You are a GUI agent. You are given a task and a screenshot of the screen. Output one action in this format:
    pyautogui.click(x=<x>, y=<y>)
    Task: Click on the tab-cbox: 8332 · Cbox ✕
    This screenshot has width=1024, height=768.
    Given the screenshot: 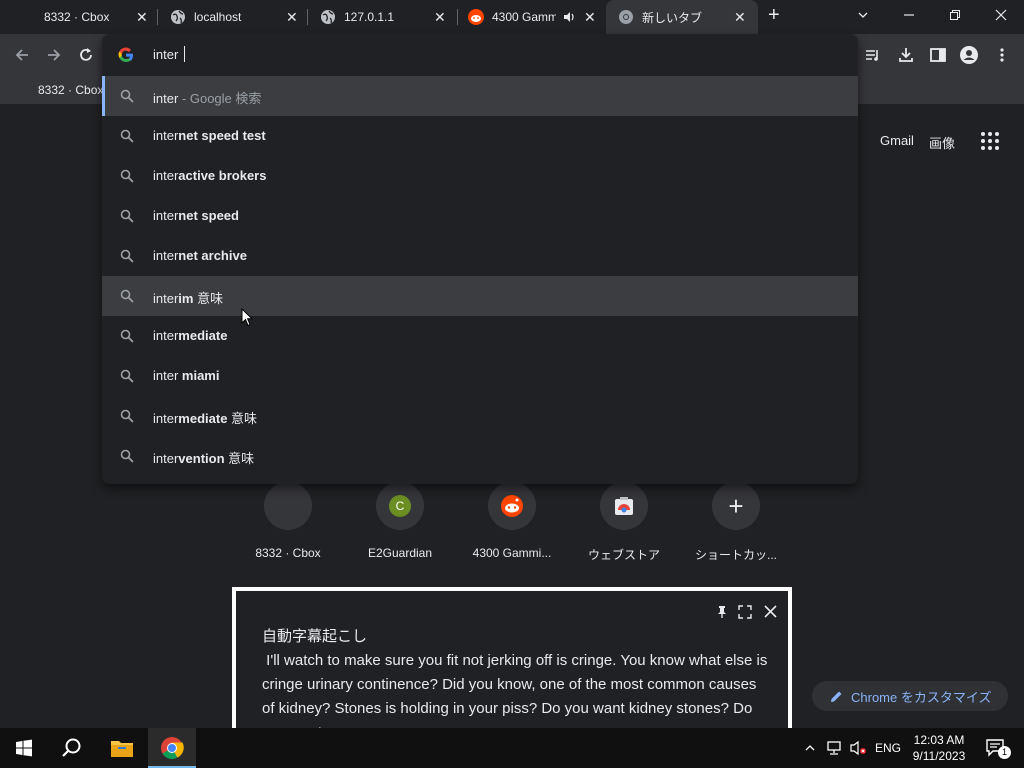 What is the action you would take?
    pyautogui.click(x=79, y=17)
    